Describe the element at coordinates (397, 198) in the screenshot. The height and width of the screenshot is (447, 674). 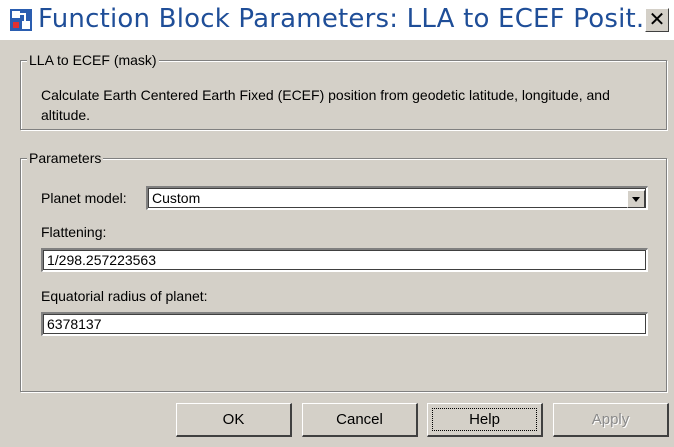
I see `planet-model-select: Custom` at that location.